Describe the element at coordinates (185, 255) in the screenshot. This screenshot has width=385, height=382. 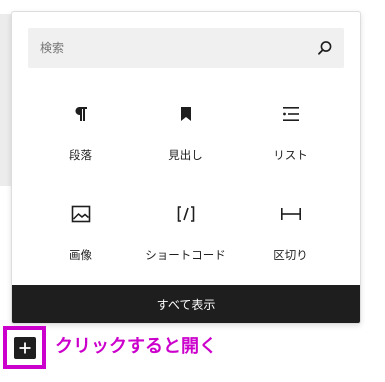
I see `block-label: ショートコード` at that location.